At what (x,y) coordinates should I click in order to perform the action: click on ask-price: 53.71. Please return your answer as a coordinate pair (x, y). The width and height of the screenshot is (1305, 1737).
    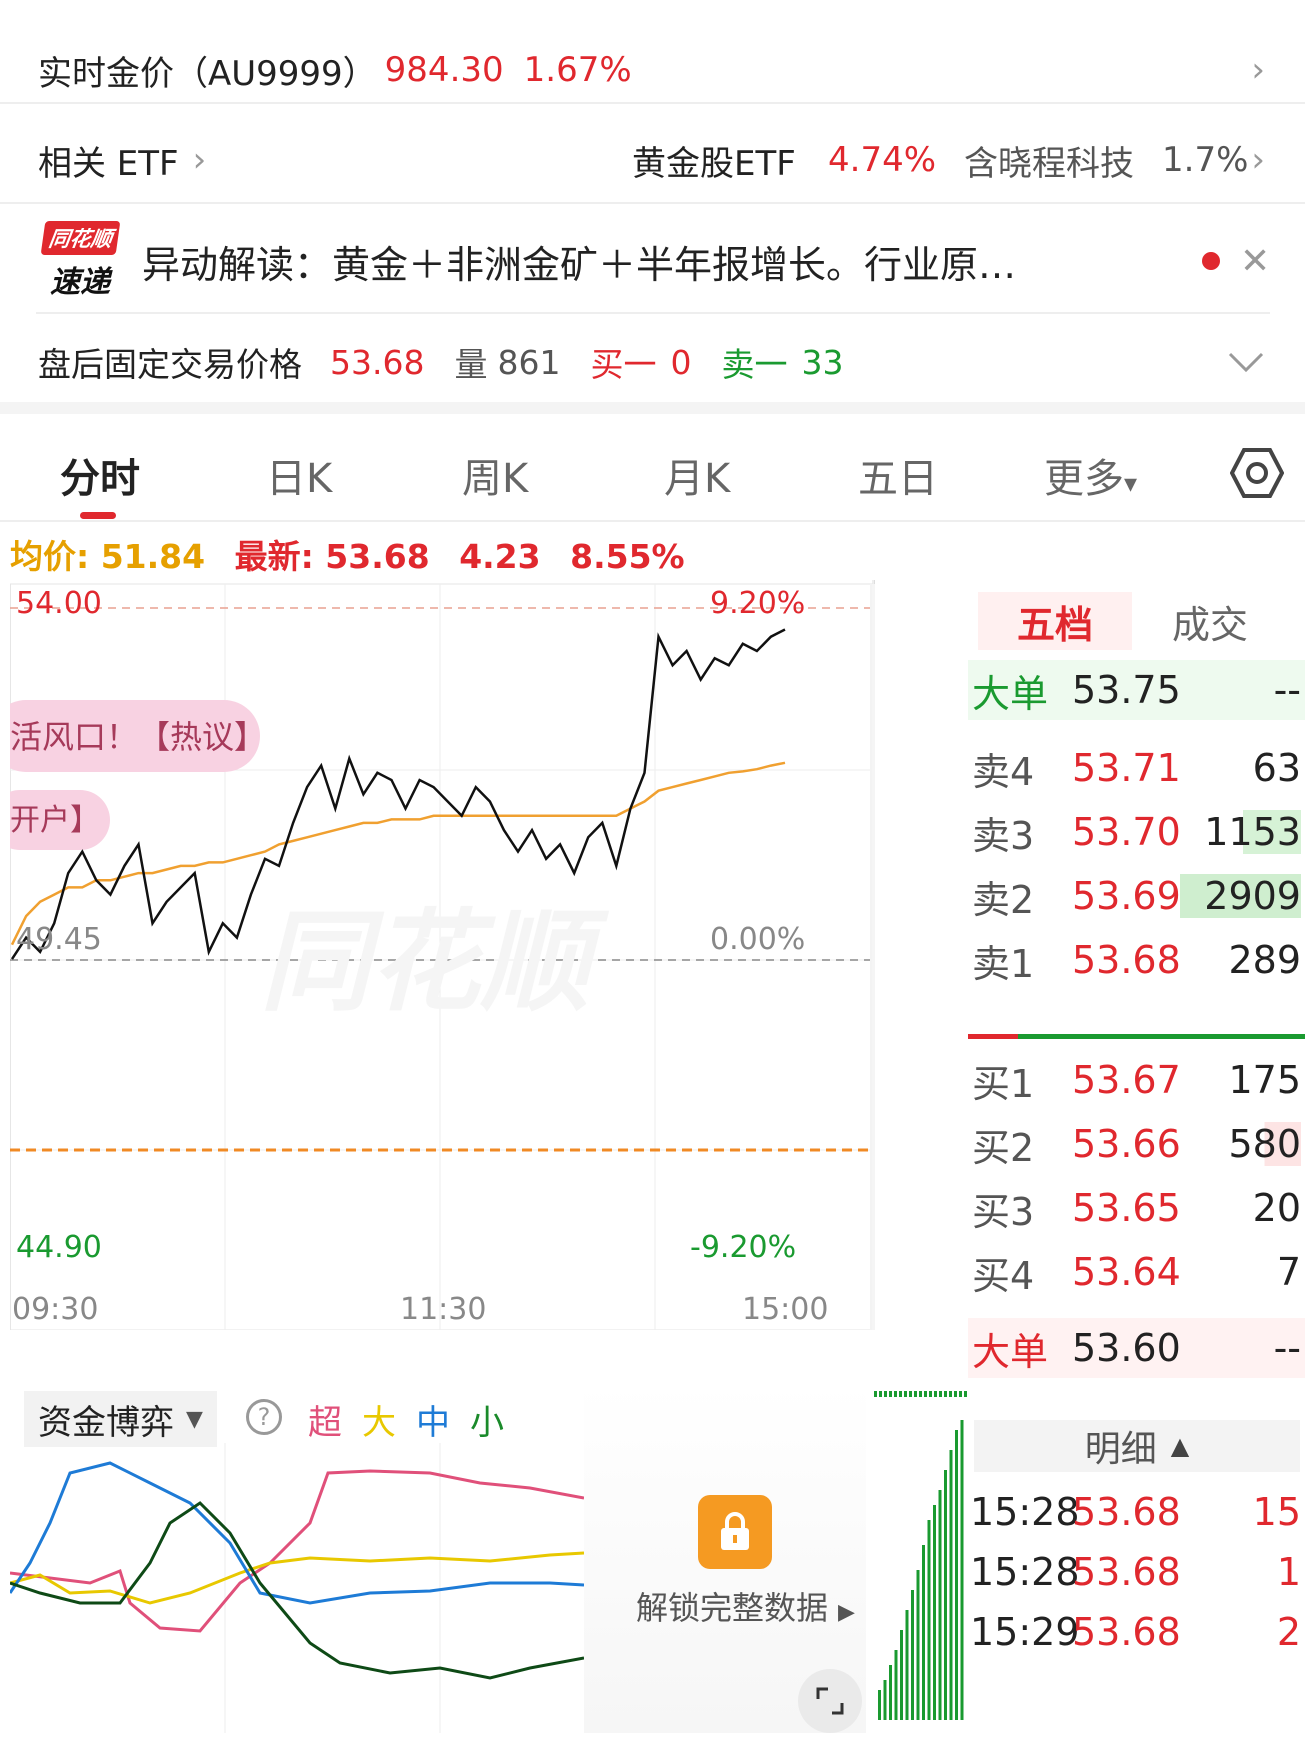
    Looking at the image, I should click on (1126, 768).